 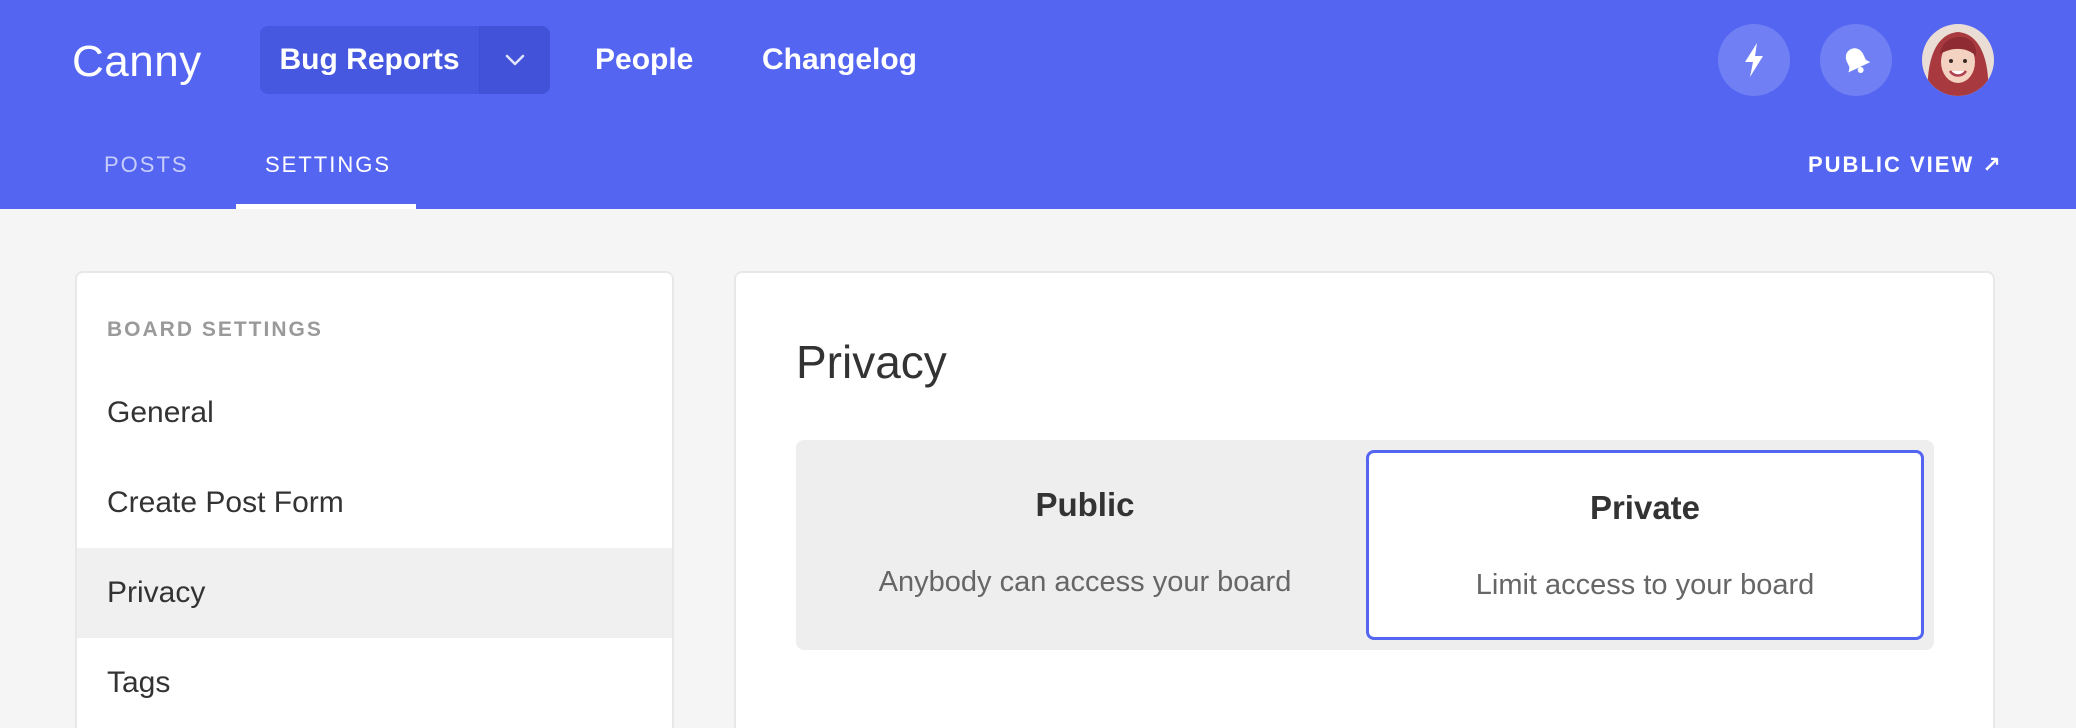 What do you see at coordinates (326, 206) in the screenshot?
I see `active-tab-indicator` at bounding box center [326, 206].